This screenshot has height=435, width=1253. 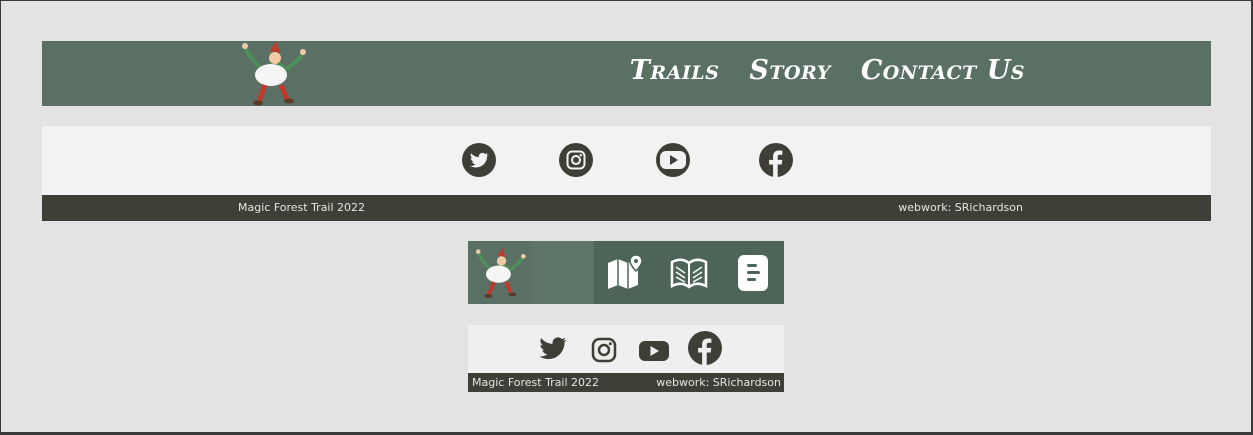 I want to click on map-icon, so click(x=626, y=273).